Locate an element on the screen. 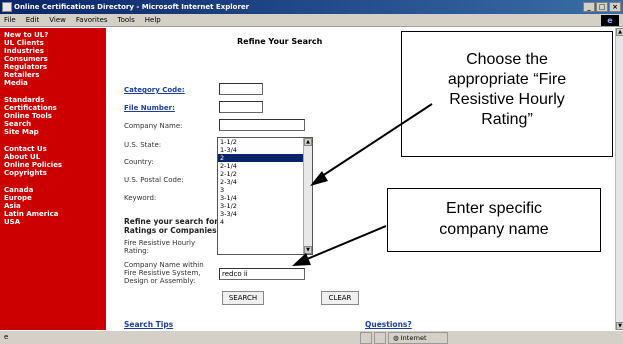  list-option-selected: 2 is located at coordinates (265, 158).